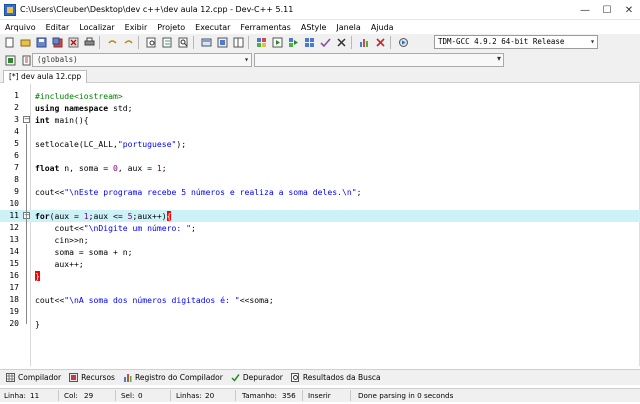 The image size is (640, 404). I want to click on fold-guide, so click(26, 224).